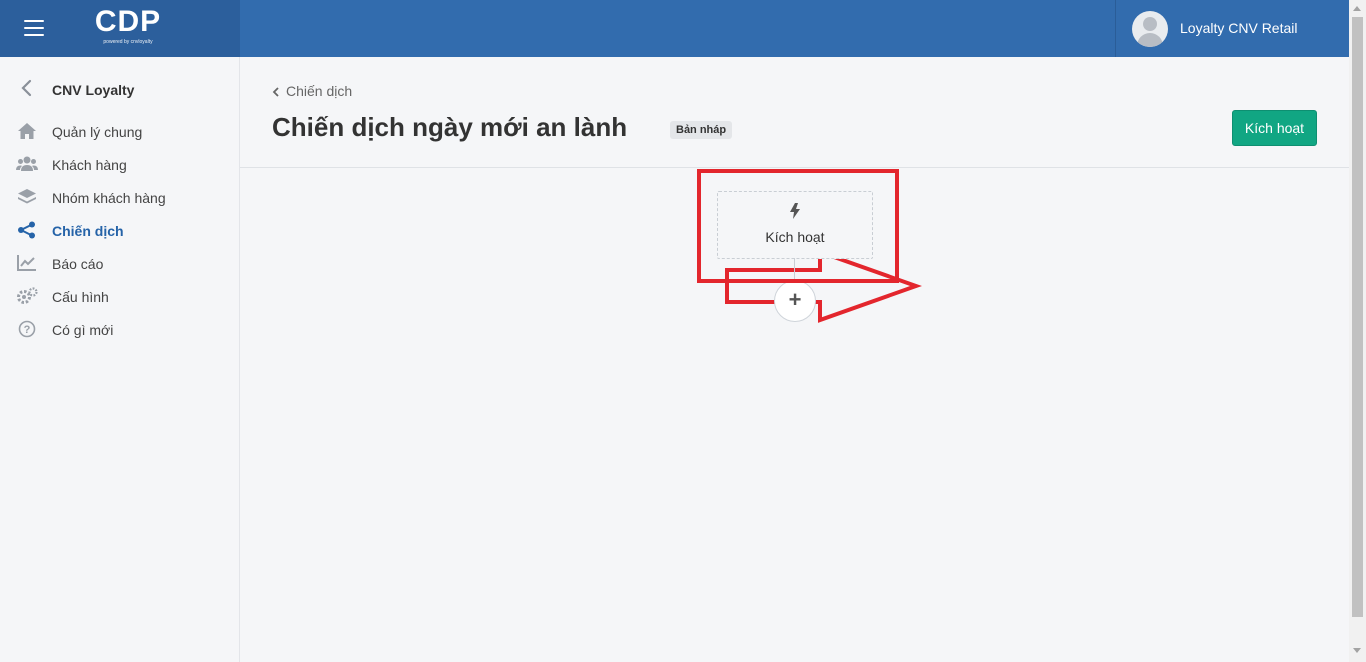 The height and width of the screenshot is (662, 1366). I want to click on logo-subtitle: powered by cnvloyalty, so click(128, 42).